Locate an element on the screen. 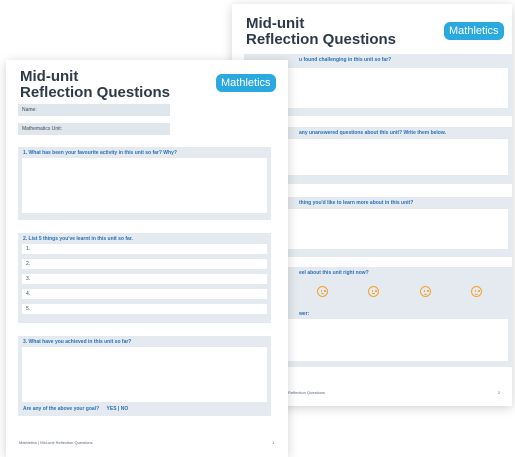 Image resolution: width=515 pixels, height=457 pixels. footer-text: Reflection Questions is located at coordinates (306, 392).